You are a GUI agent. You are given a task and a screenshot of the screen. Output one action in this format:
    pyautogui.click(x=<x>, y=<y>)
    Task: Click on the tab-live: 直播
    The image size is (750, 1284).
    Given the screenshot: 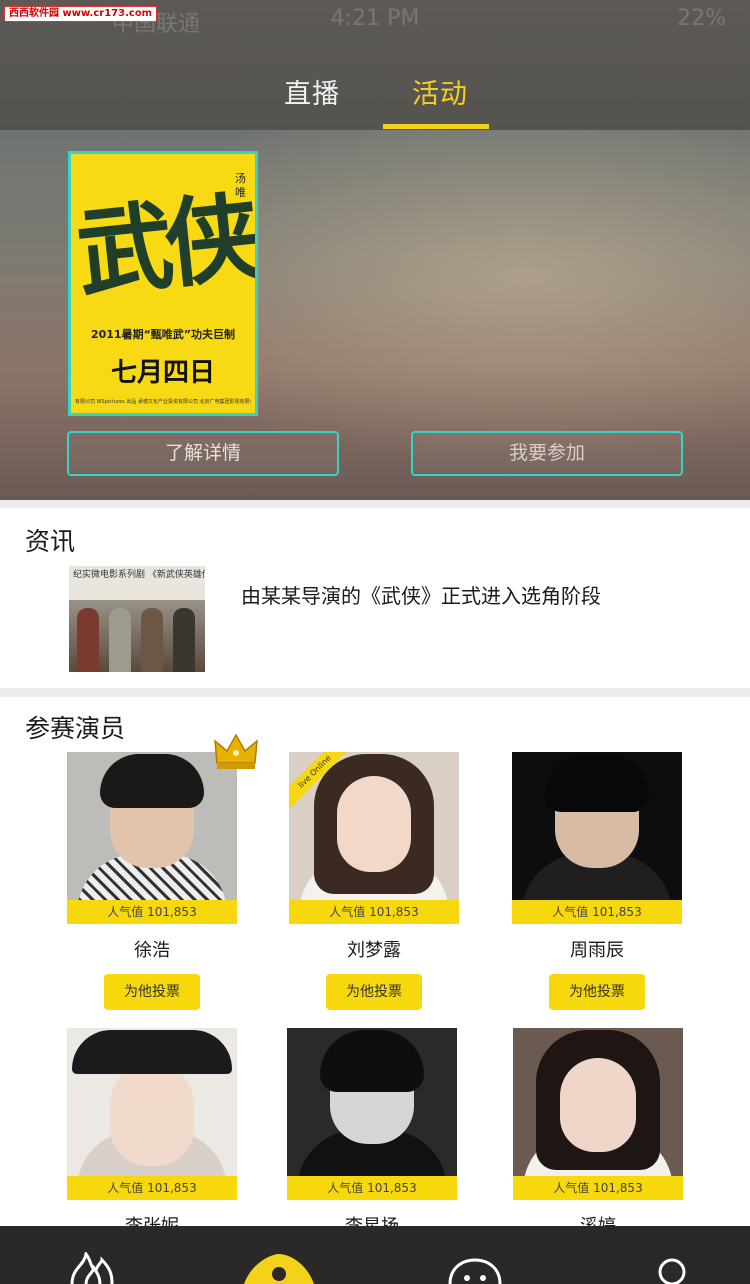 What is the action you would take?
    pyautogui.click(x=312, y=91)
    